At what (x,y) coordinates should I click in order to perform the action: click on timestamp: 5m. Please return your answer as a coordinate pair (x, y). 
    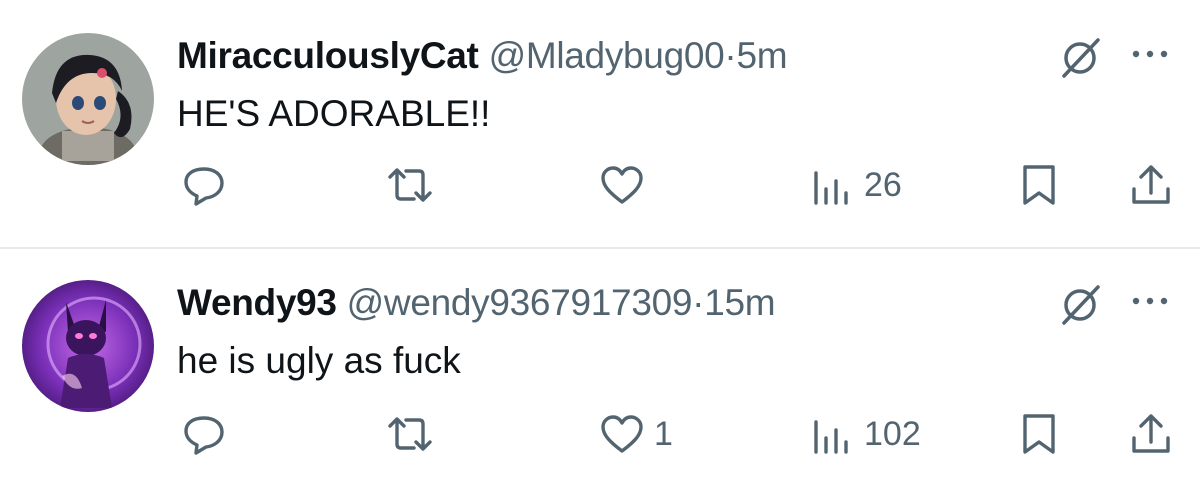
    Looking at the image, I should click on (761, 55).